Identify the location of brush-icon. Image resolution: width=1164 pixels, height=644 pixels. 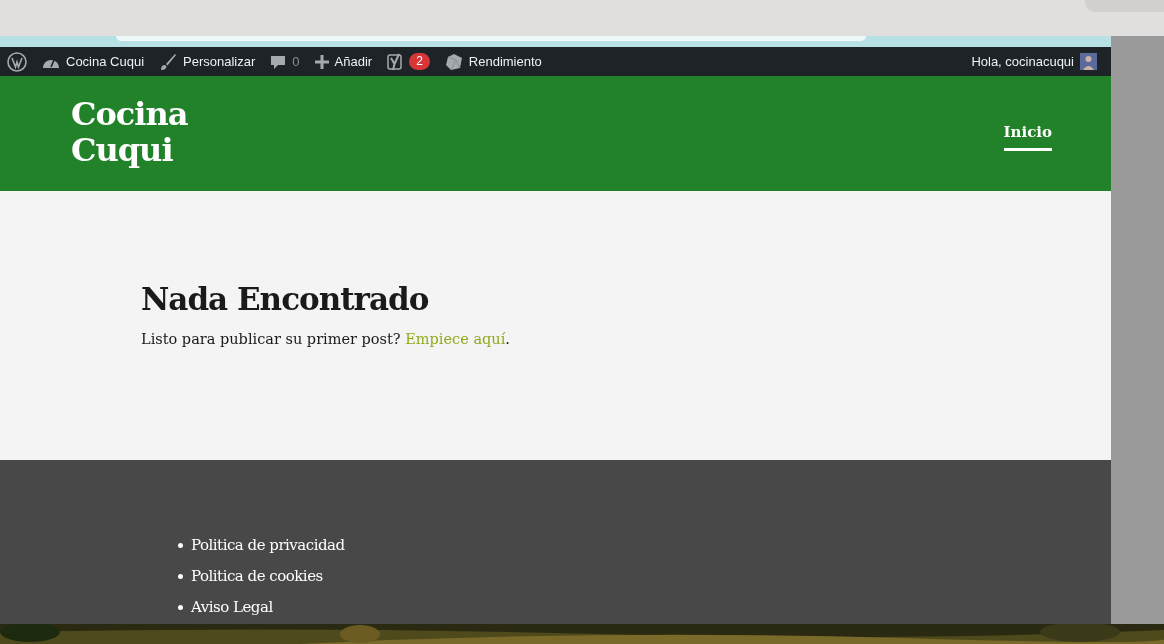
(168, 61).